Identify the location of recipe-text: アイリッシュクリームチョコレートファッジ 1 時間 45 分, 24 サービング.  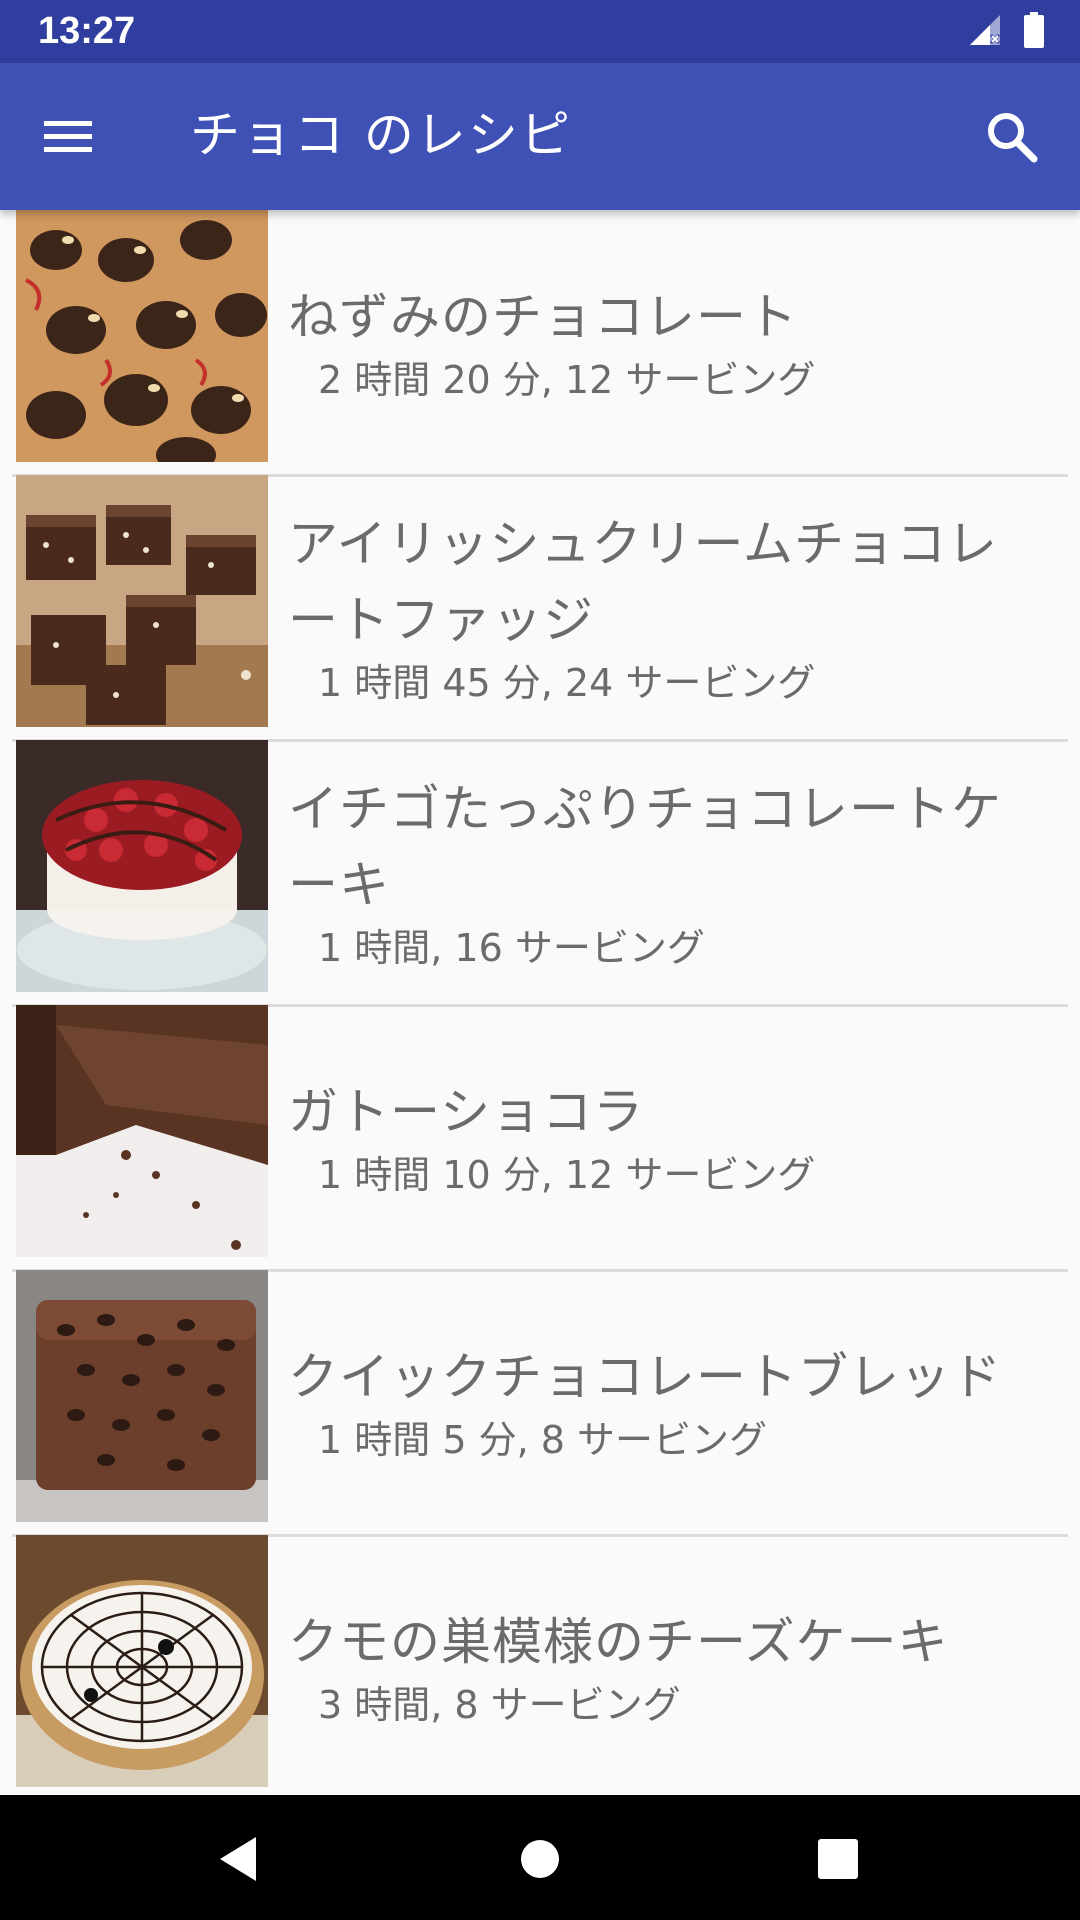
(668, 607).